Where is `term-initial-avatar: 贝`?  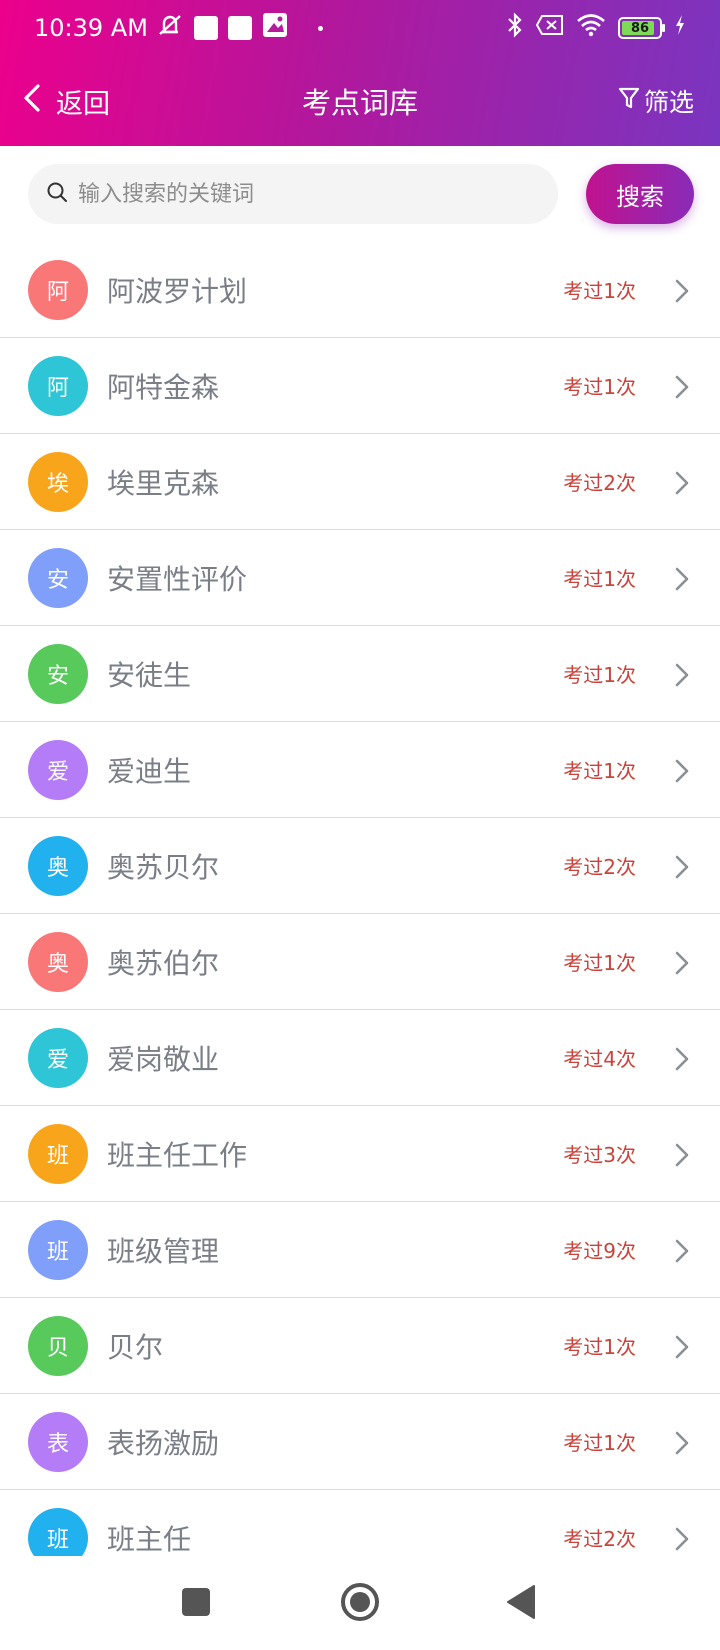
term-initial-avatar: 贝 is located at coordinates (58, 1345).